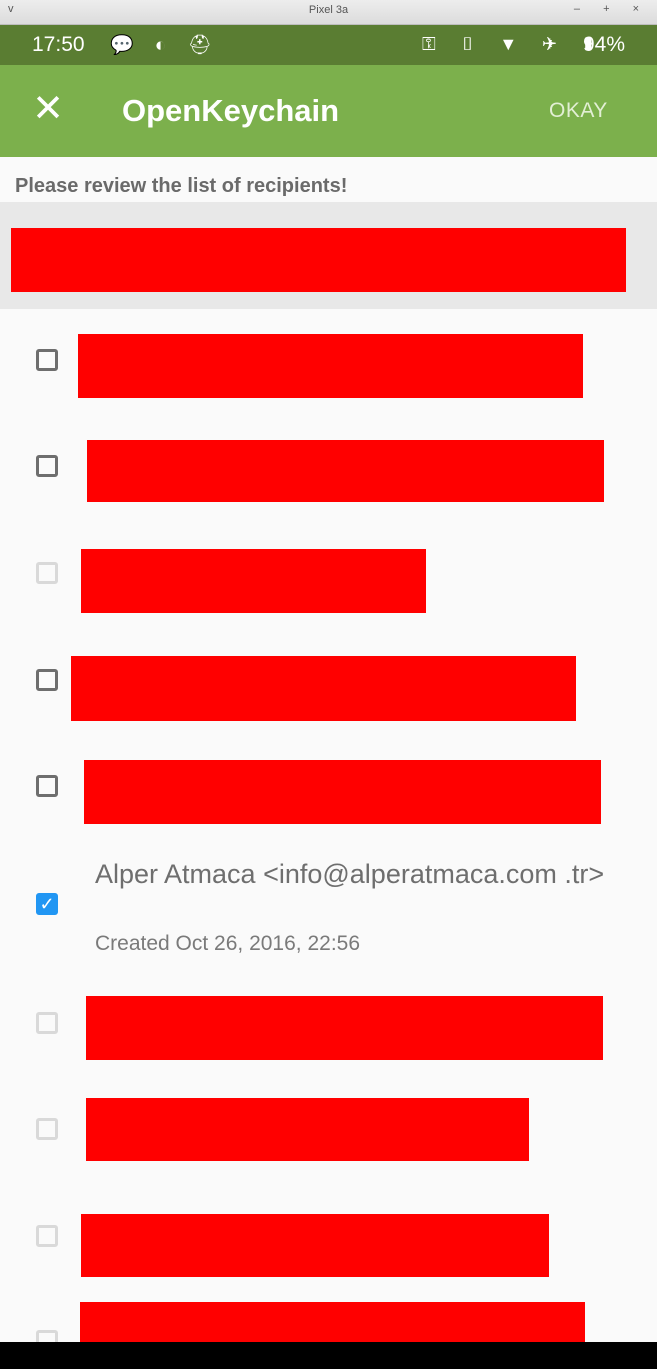  Describe the element at coordinates (47, 904) in the screenshot. I see `checkbox-checked: ✓` at that location.